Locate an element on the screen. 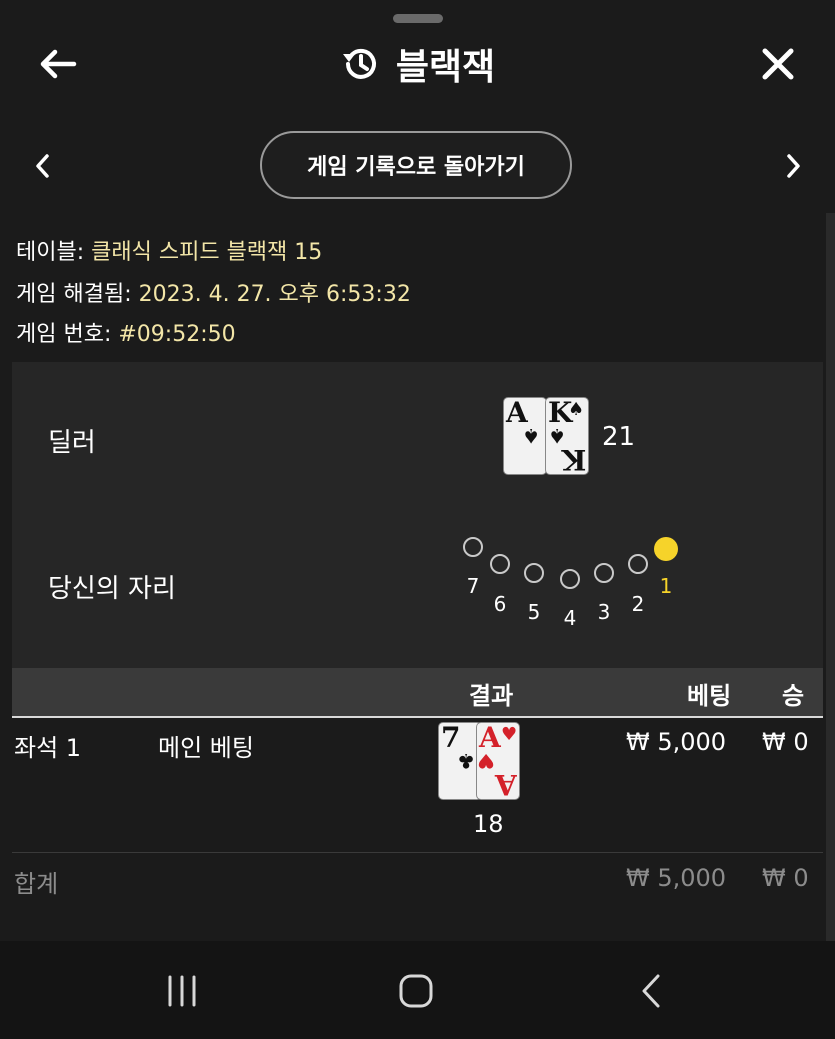 The width and height of the screenshot is (835, 1039). seat-7-circle is located at coordinates (473, 547).